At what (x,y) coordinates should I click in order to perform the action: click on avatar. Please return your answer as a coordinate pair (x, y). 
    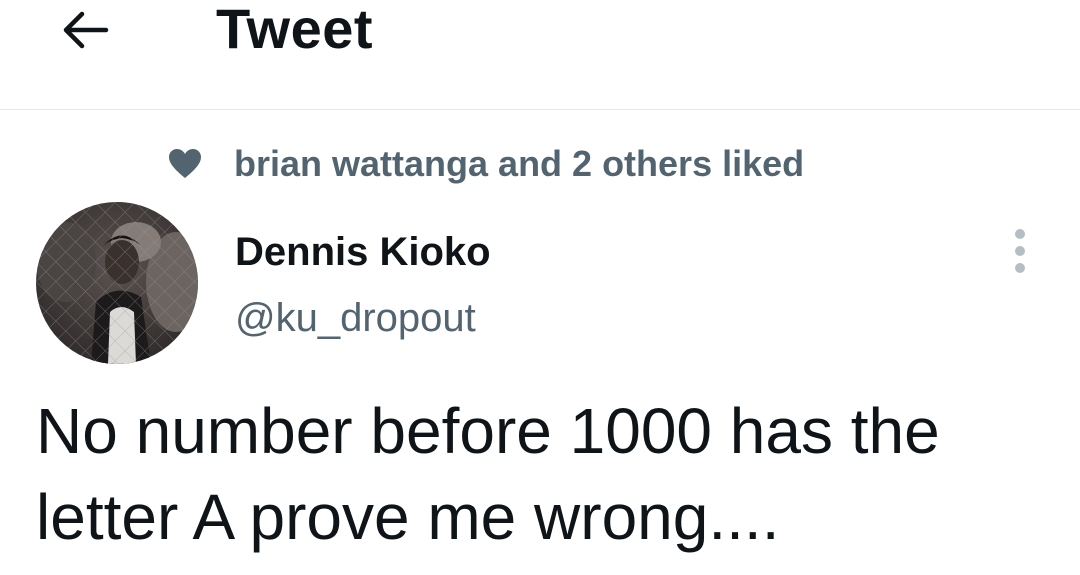
    Looking at the image, I should click on (117, 283).